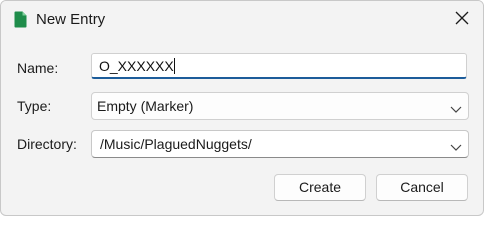 The width and height of the screenshot is (484, 240). What do you see at coordinates (422, 187) in the screenshot?
I see `cancel-button: Cancel` at bounding box center [422, 187].